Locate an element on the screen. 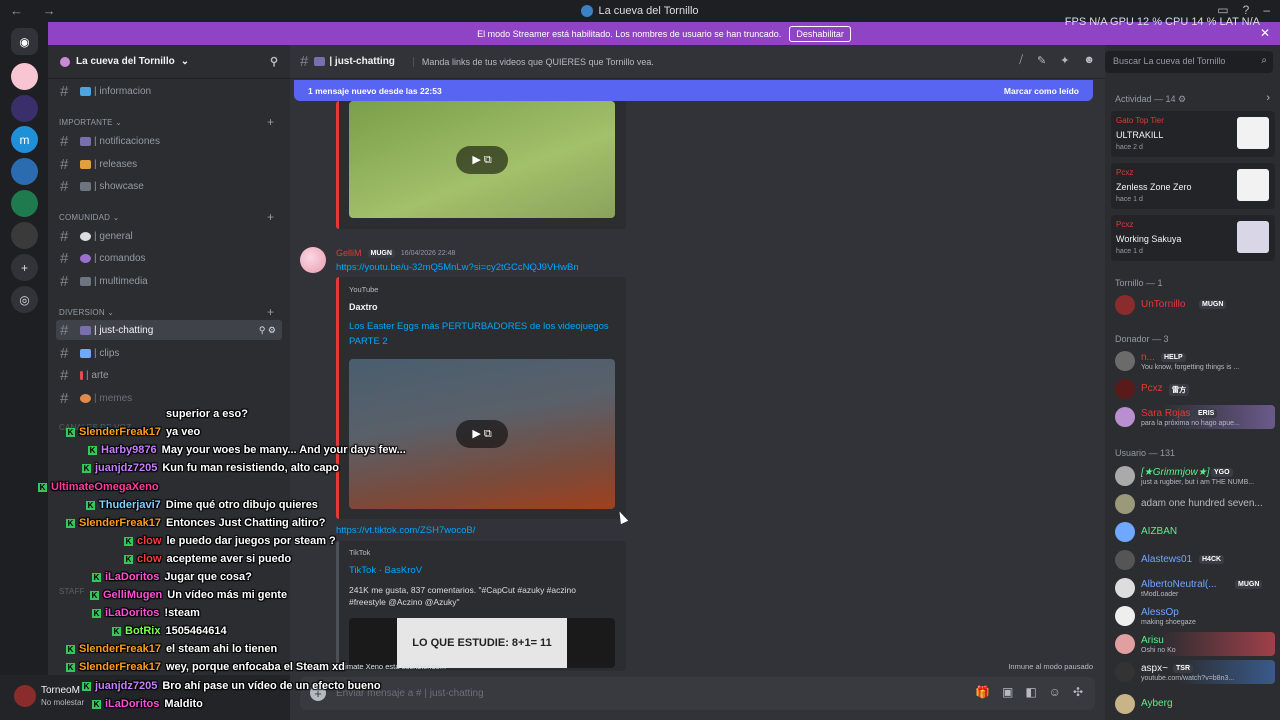  embed-title: TikTok · BasKroV is located at coordinates (479, 570).